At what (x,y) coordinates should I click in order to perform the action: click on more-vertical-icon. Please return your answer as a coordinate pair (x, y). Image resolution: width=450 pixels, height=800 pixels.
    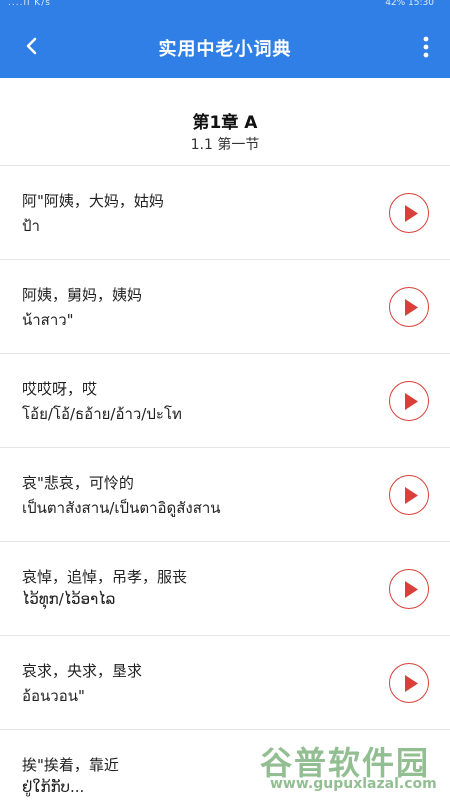
    Looking at the image, I should click on (426, 47).